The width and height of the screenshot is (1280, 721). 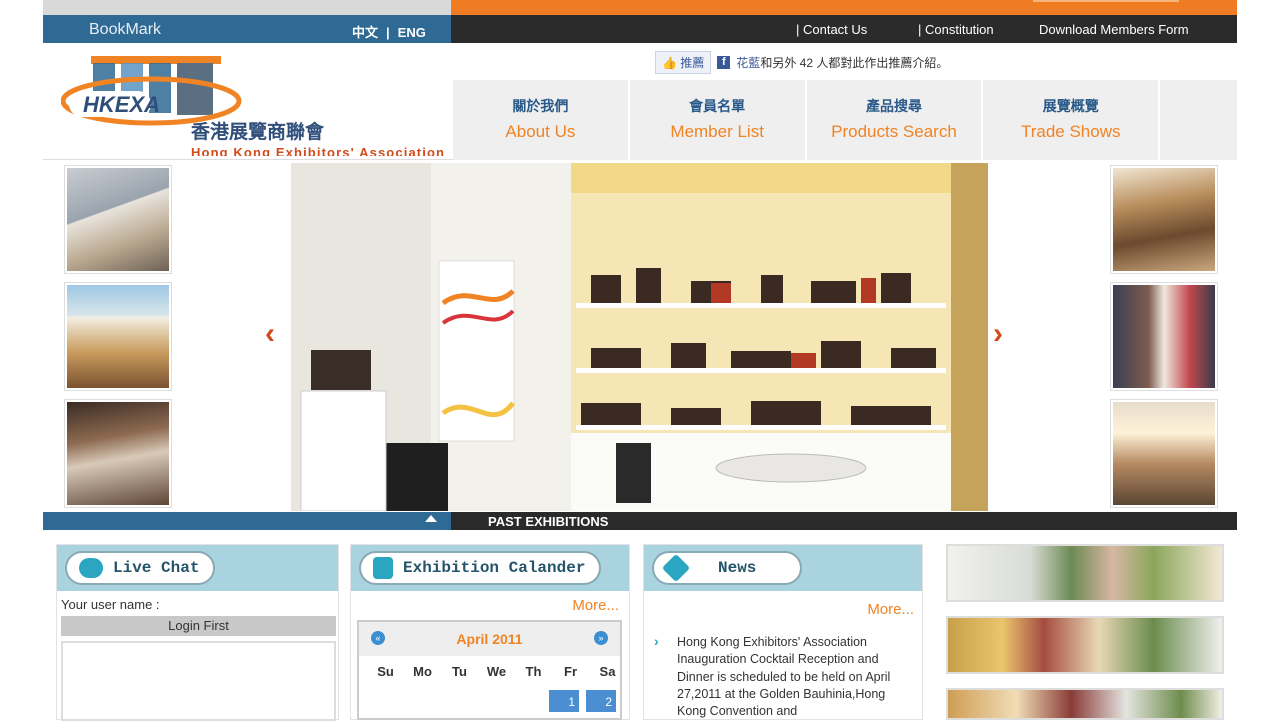 What do you see at coordinates (198, 626) in the screenshot?
I see `login-first-button: Login First` at bounding box center [198, 626].